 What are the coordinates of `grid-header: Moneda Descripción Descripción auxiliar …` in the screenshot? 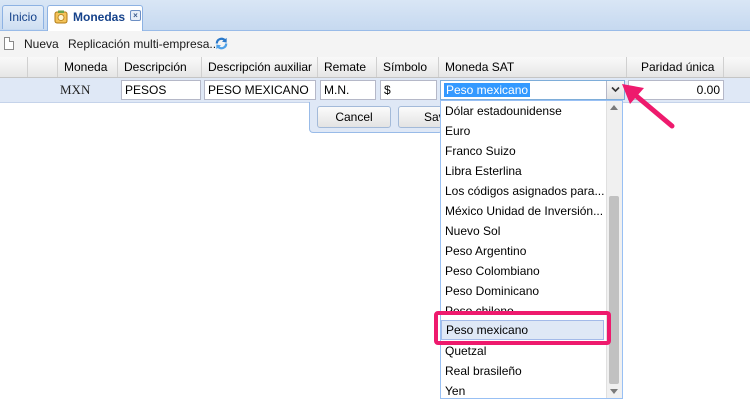 It's located at (375, 67).